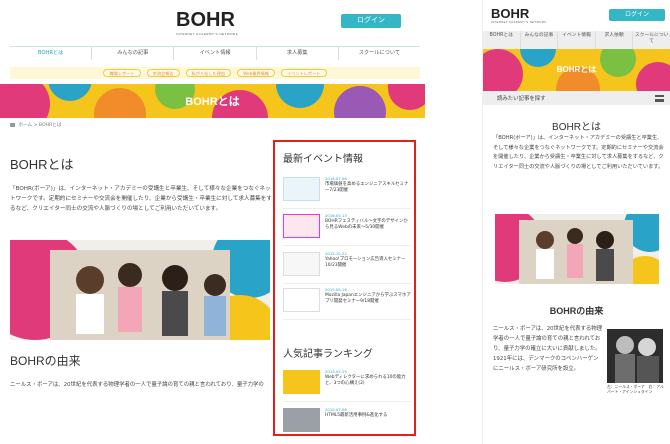 The height and width of the screenshot is (444, 670). I want to click on breadcrumb: ホーム > BOHRとは, so click(35, 125).